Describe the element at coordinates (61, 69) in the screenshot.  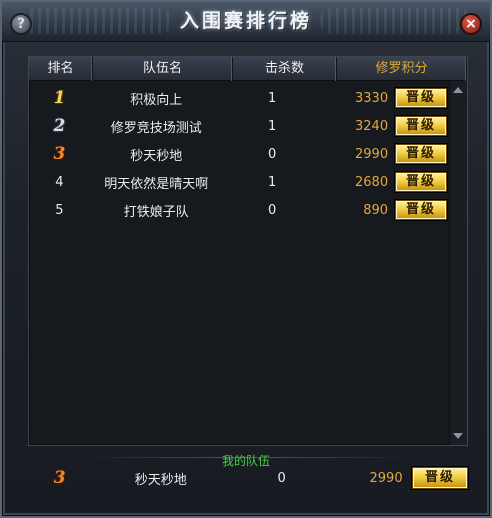
I see `header-rank: 排名` at that location.